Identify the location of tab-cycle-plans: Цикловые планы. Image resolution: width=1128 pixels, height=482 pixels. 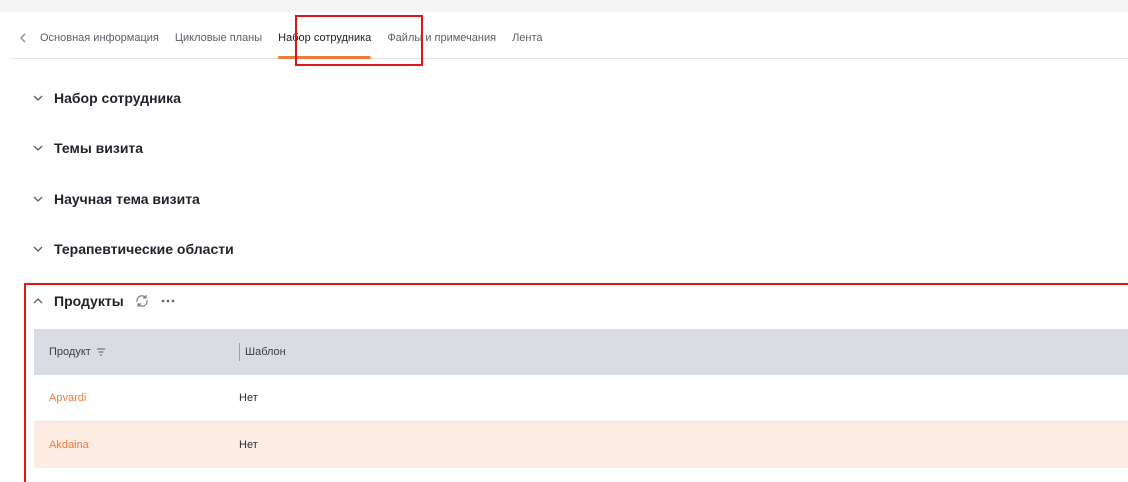
(218, 38).